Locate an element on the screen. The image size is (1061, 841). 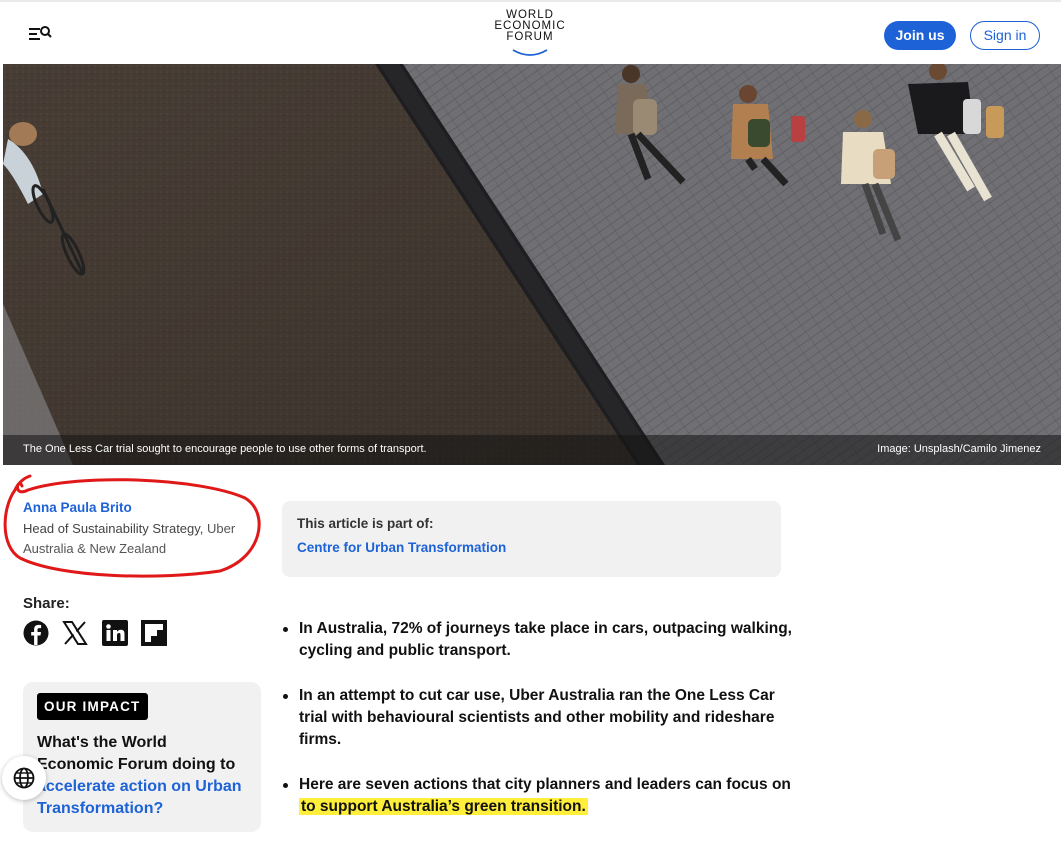
logo-arc-icon is located at coordinates (530, 52).